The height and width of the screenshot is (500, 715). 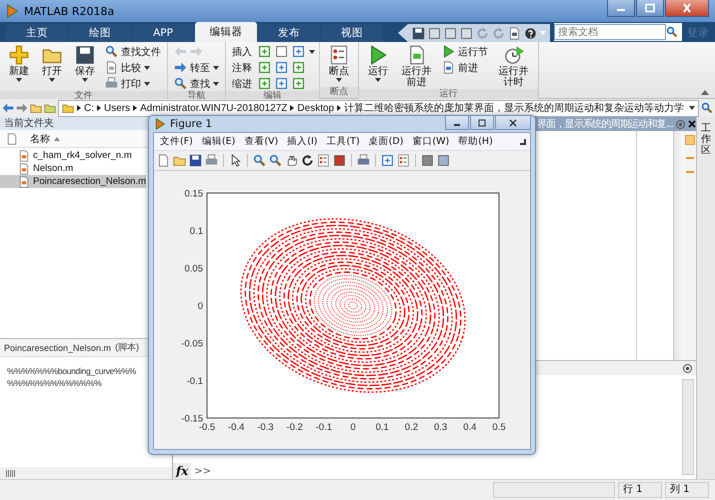 I want to click on ribbon-button: 打开, so click(x=52, y=63).